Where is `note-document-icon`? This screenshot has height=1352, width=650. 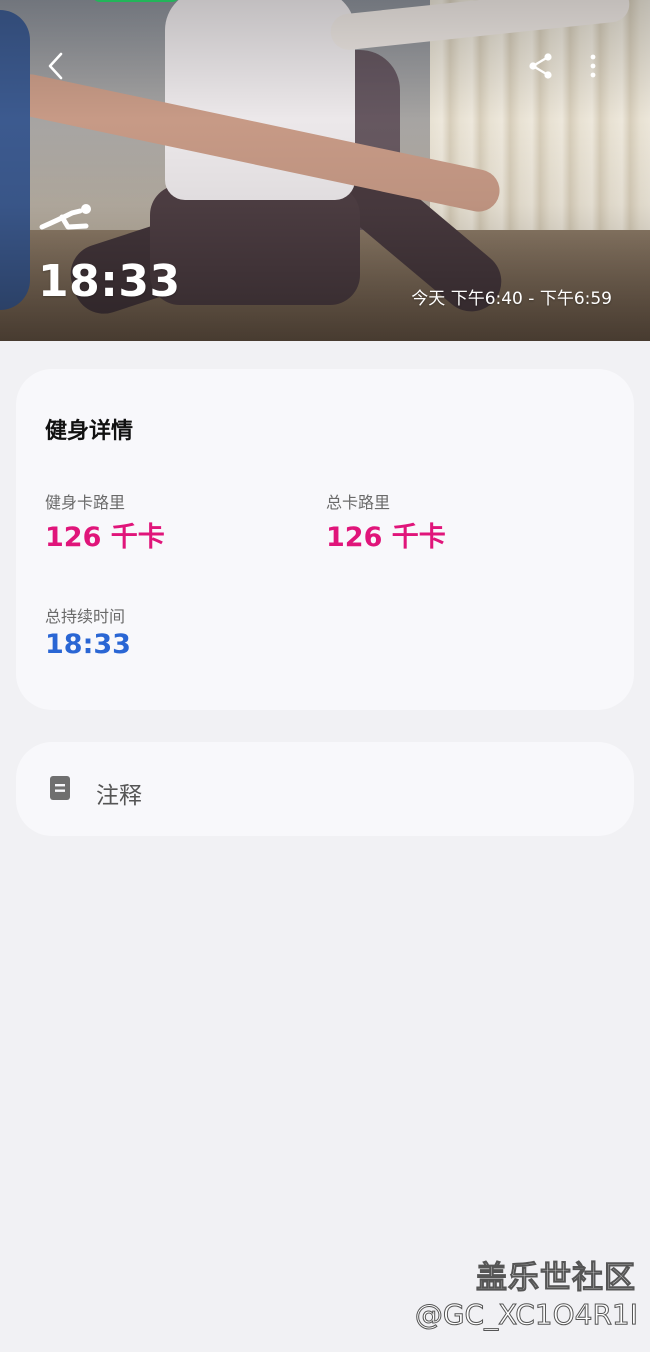
note-document-icon is located at coordinates (60, 788).